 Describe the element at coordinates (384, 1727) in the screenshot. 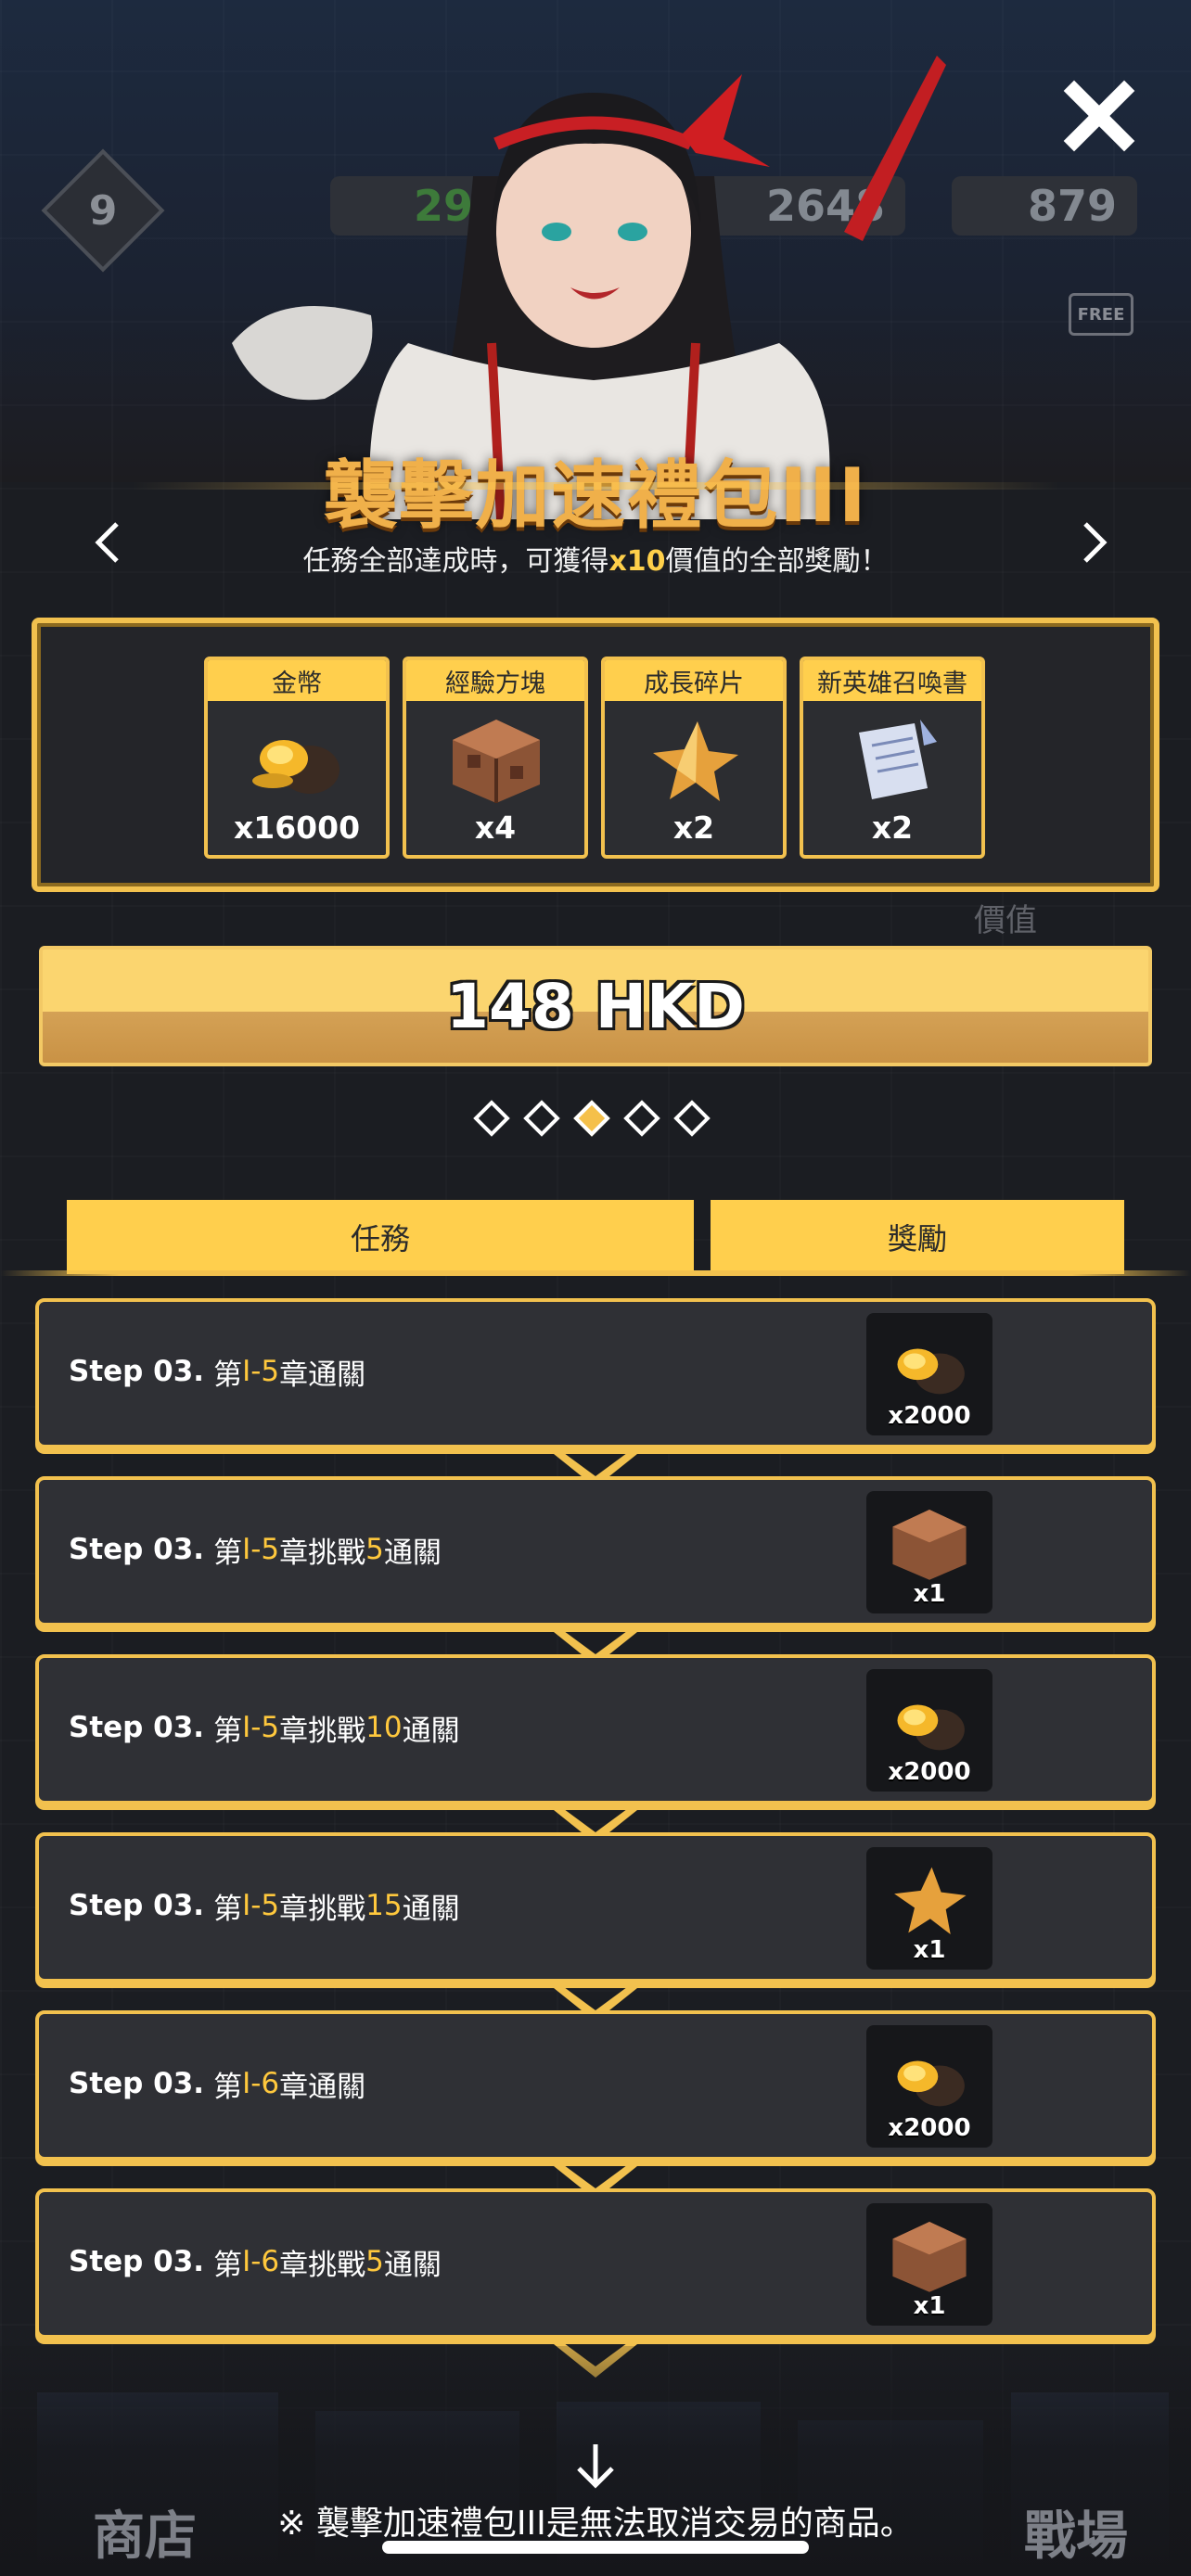

I see `step-count: 10` at that location.